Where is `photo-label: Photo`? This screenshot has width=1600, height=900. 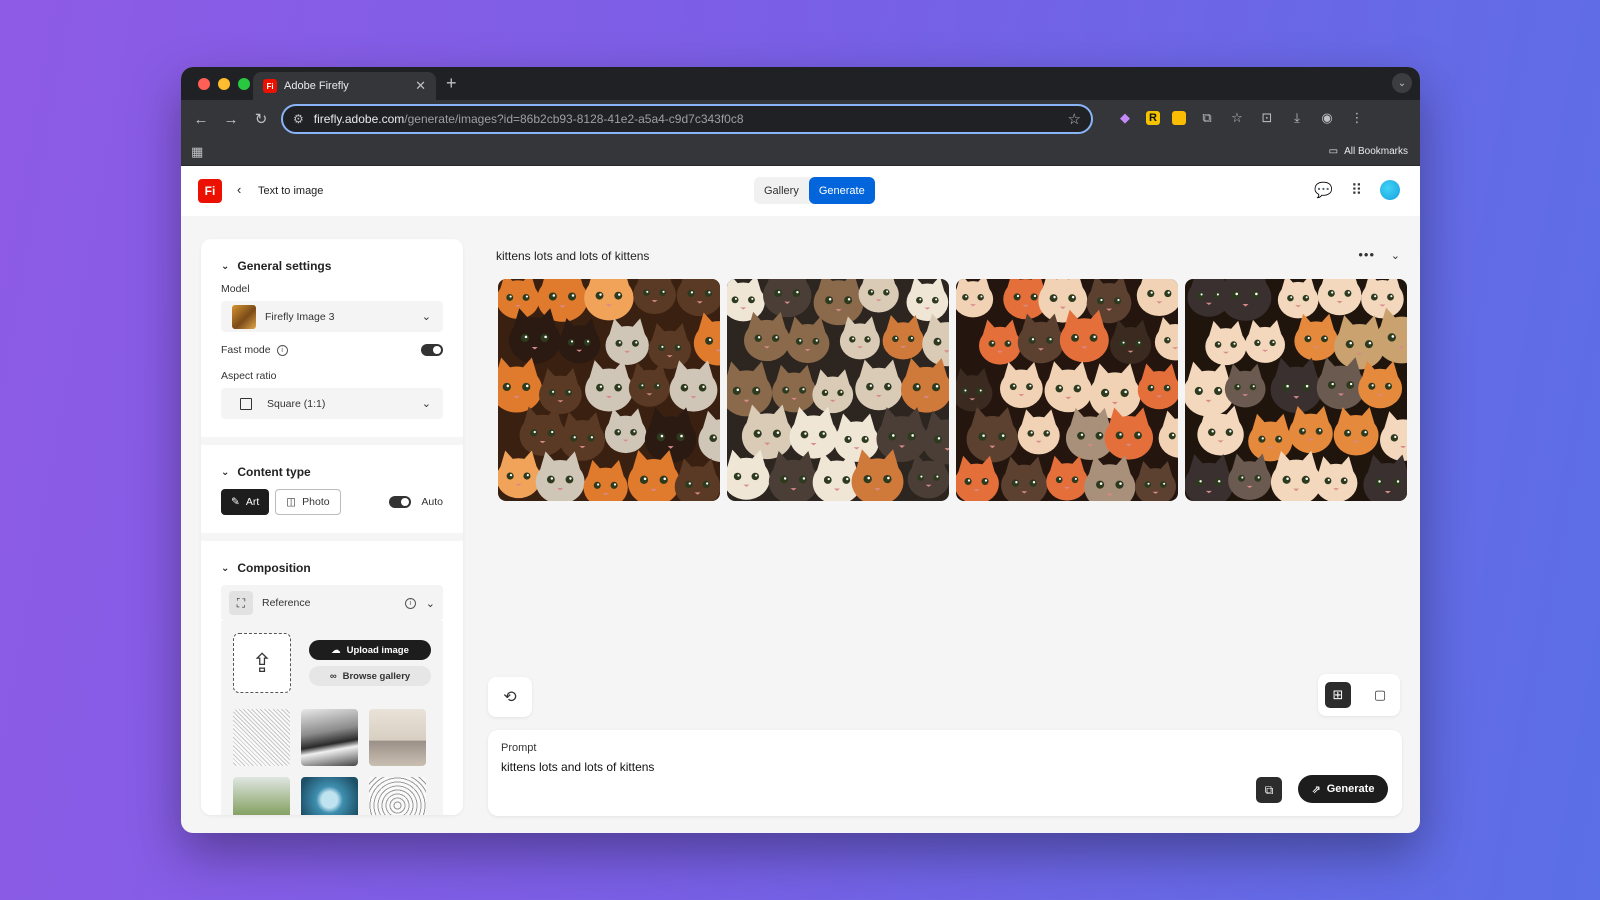
photo-label: Photo is located at coordinates (316, 502).